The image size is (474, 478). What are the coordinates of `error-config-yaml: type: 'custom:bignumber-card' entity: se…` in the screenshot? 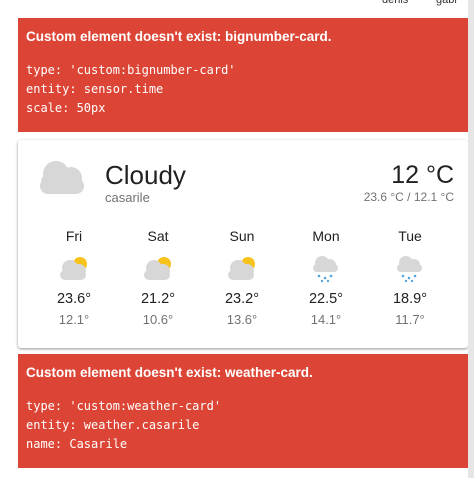 It's located at (131, 89).